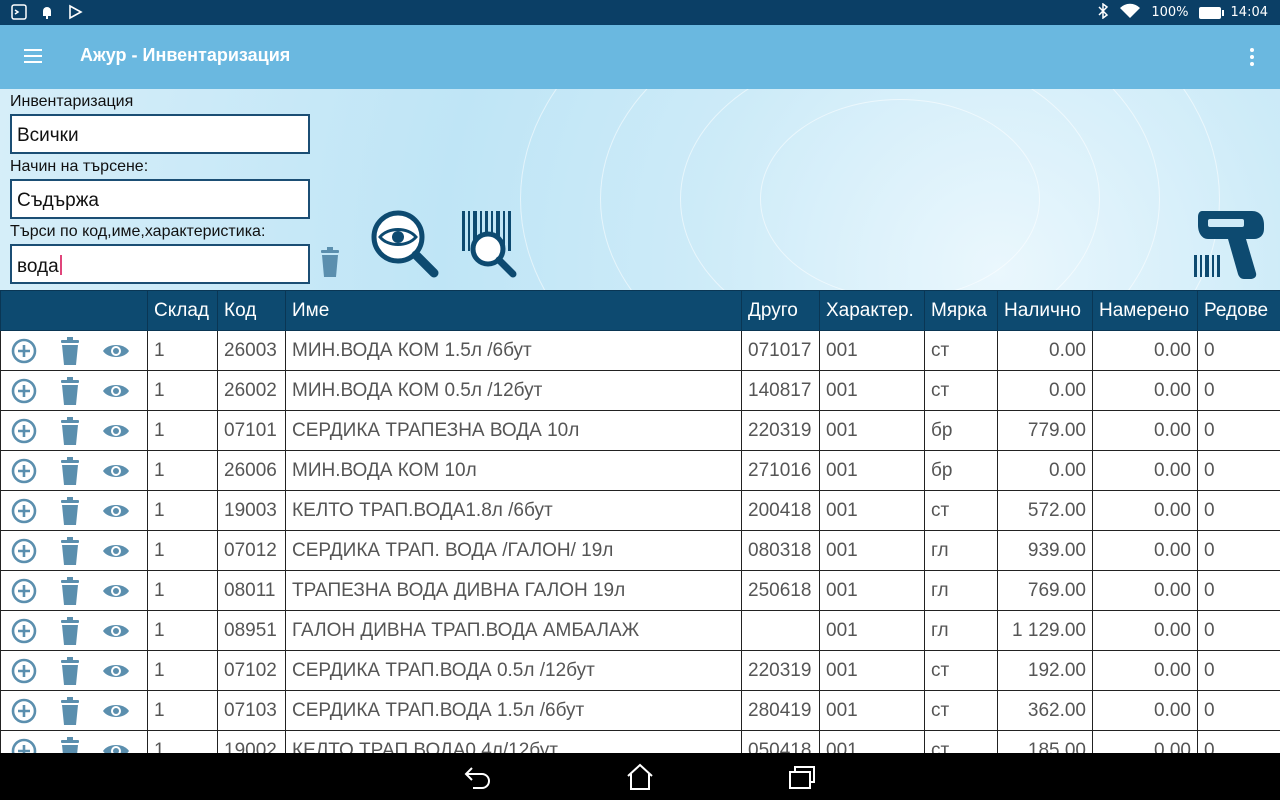  What do you see at coordinates (513, 710) in the screenshot?
I see `cell-name: СЕРДИКА ТРАП.ВОДА 1.5л /6бут` at bounding box center [513, 710].